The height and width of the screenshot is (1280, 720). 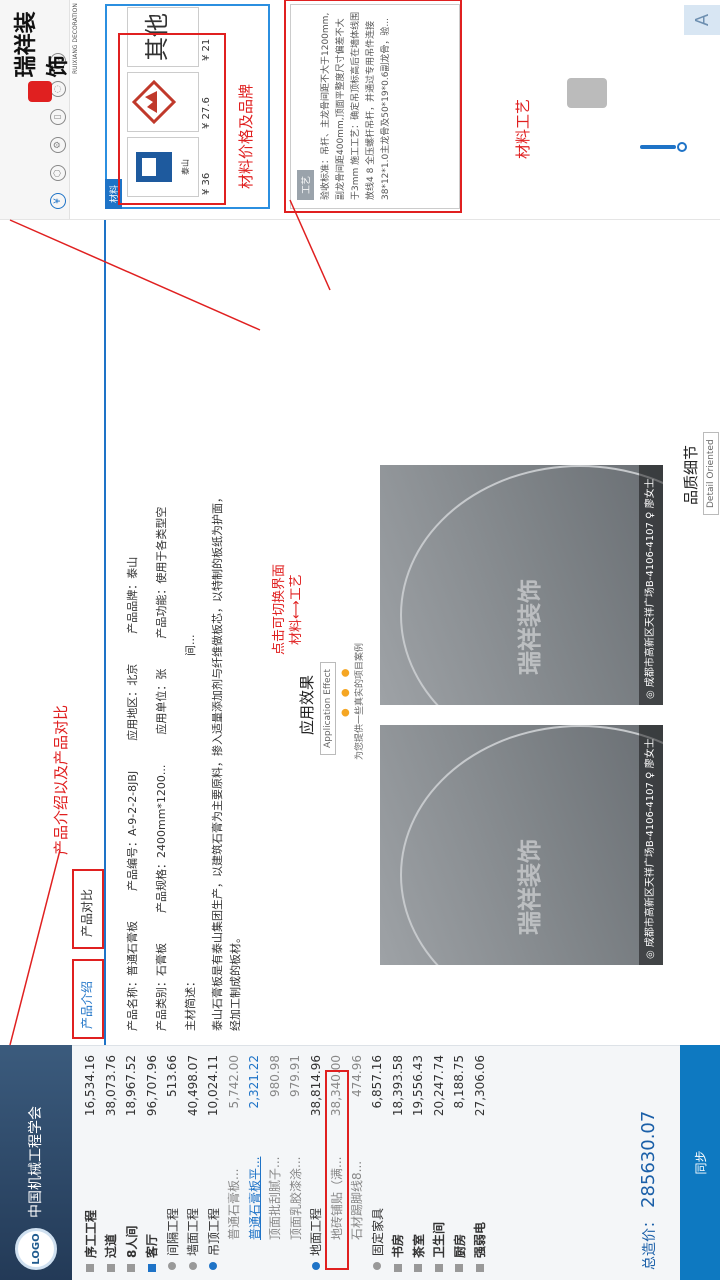 I want to click on tree-row-value: 16,534.16, so click(x=90, y=1086).